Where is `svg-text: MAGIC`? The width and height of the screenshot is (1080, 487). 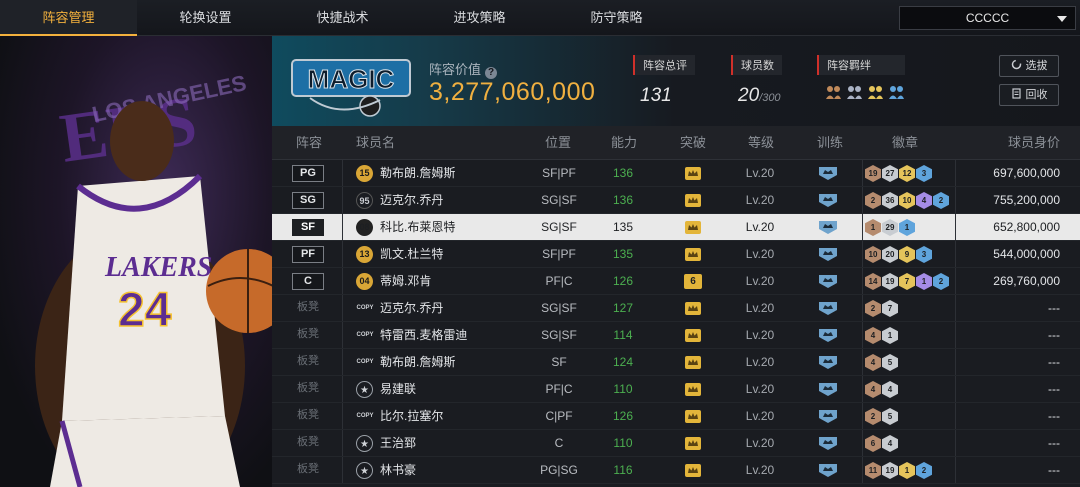
svg-text: MAGIC is located at coordinates (351, 79).